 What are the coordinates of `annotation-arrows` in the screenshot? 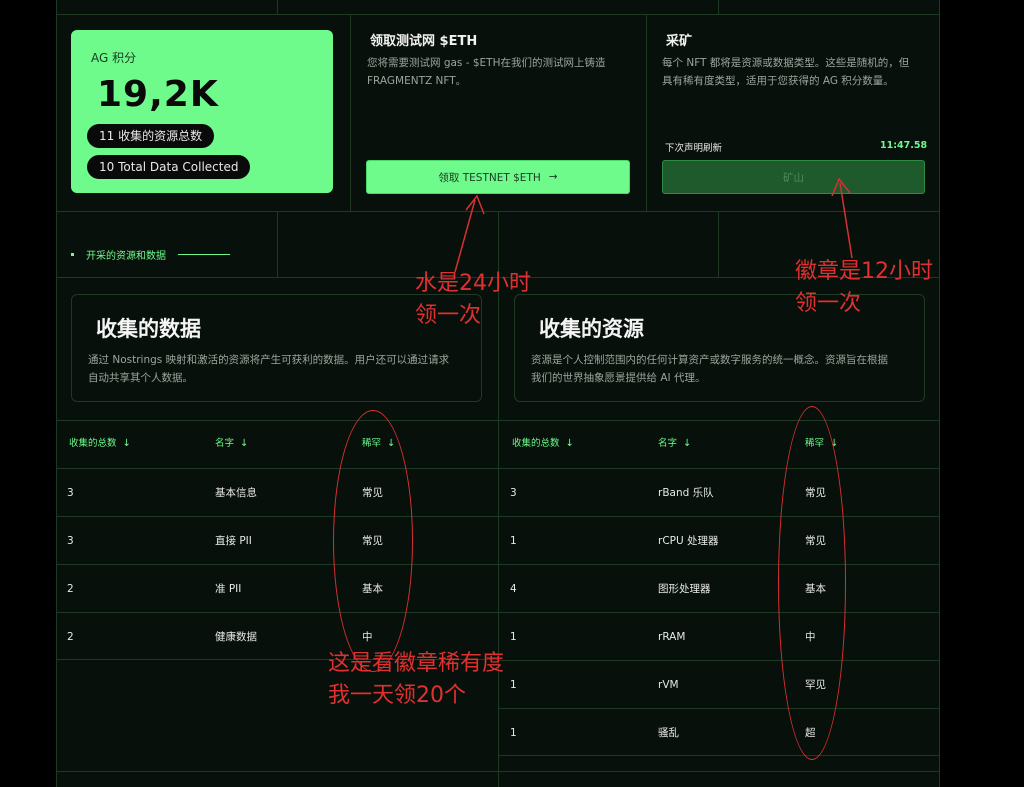 It's located at (653, 225).